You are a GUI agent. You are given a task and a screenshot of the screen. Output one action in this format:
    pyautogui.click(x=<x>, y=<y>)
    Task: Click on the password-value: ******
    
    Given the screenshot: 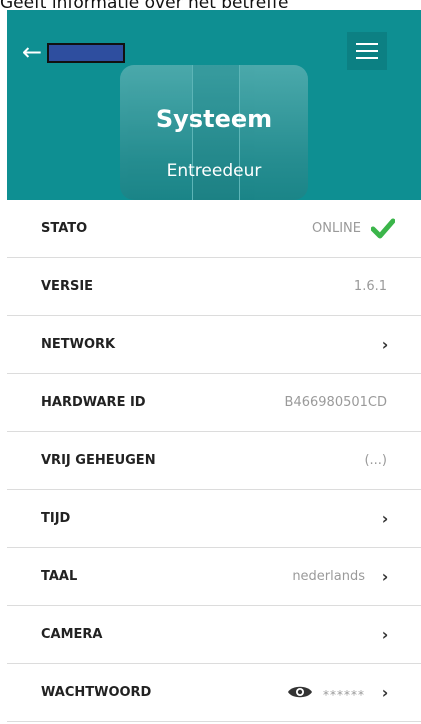 What is the action you would take?
    pyautogui.click(x=344, y=695)
    